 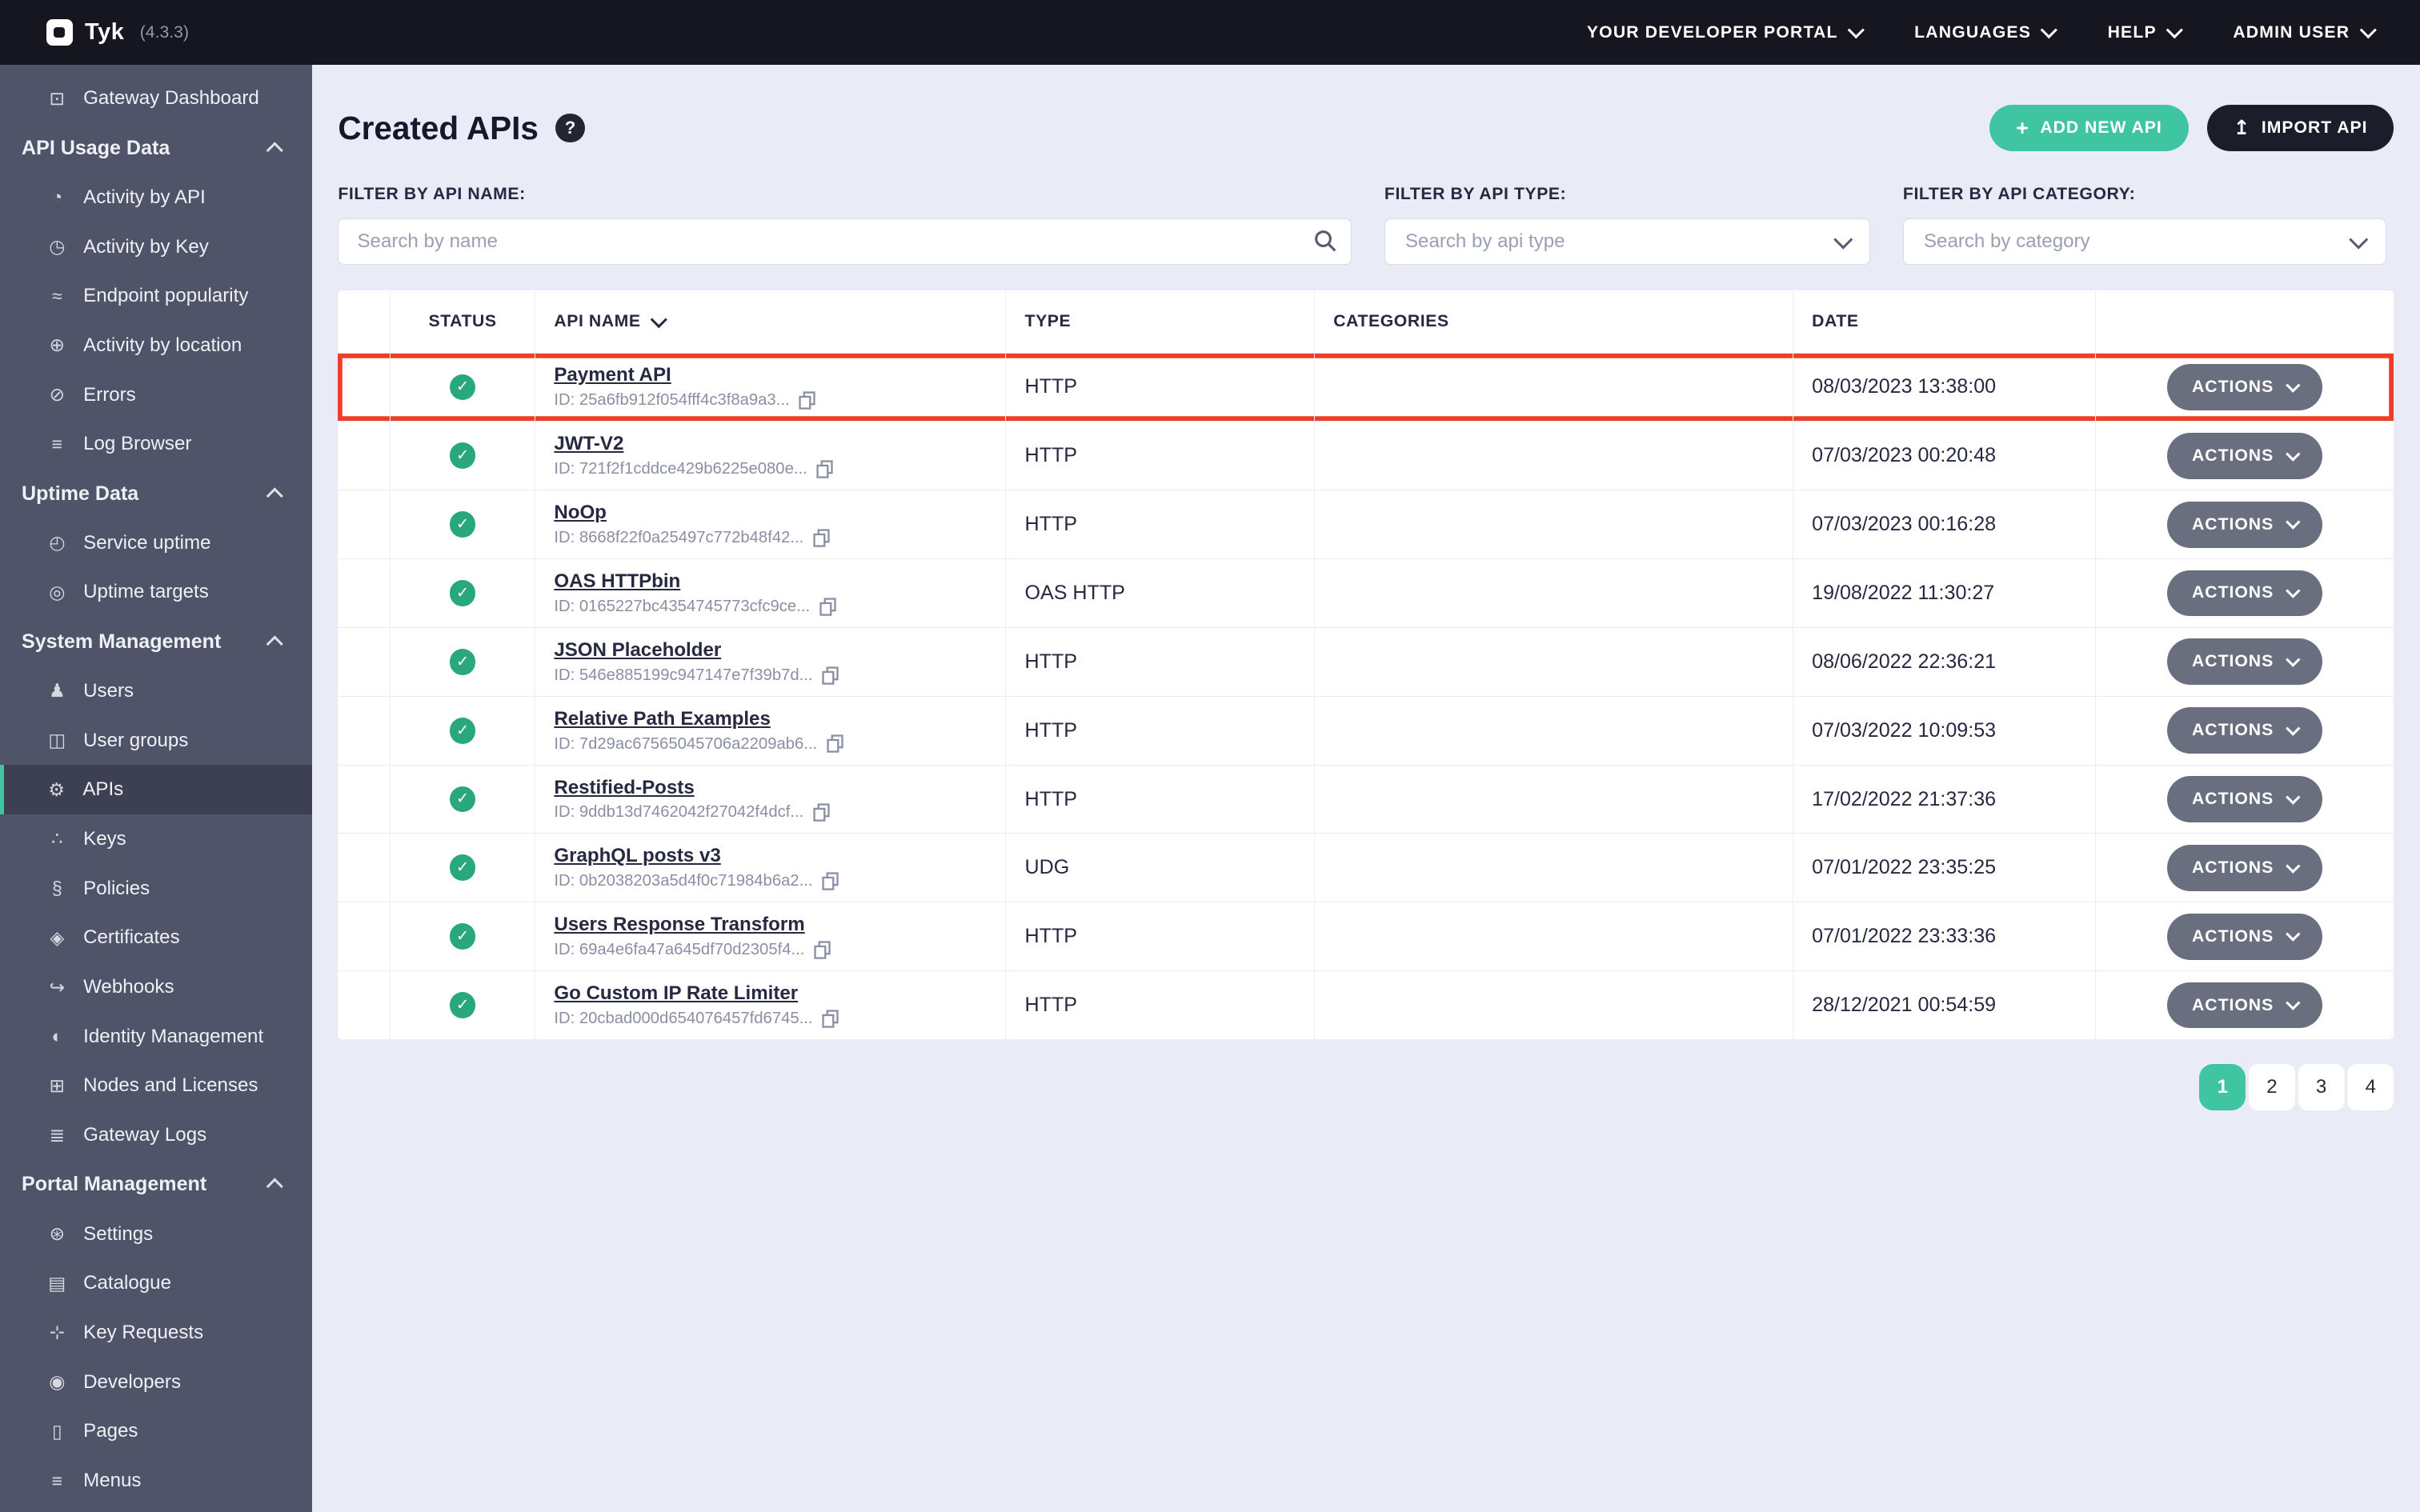 I want to click on sidebar-item-errors: ⊘ Errors, so click(x=156, y=395).